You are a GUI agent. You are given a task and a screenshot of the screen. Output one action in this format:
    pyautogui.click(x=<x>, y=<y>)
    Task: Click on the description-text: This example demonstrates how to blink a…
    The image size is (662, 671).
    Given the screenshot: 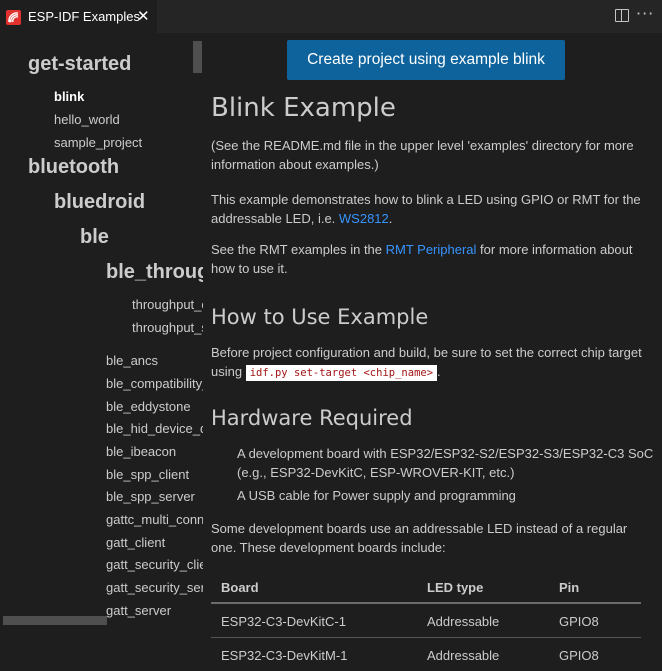 What is the action you would take?
    pyautogui.click(x=426, y=209)
    